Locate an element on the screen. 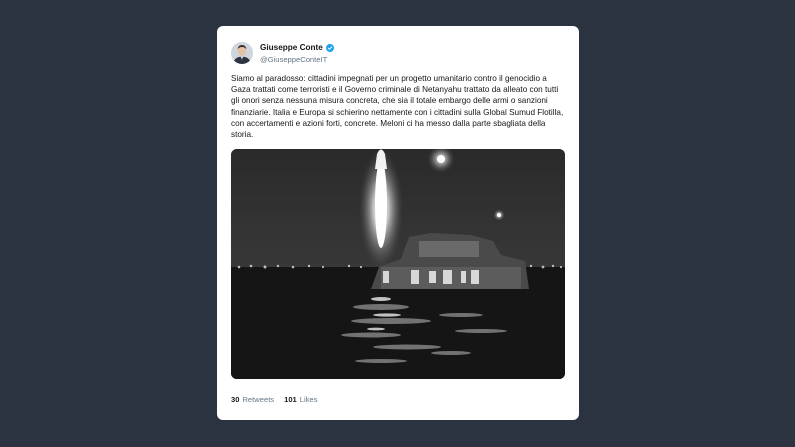 This screenshot has height=447, width=795. likes-label: Likes is located at coordinates (308, 399).